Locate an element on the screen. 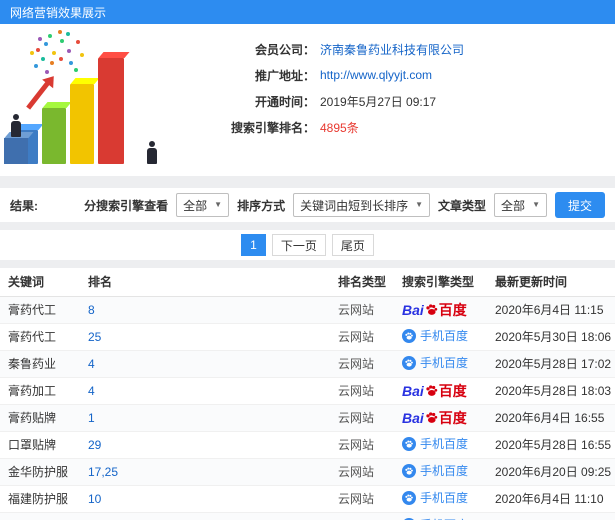 The width and height of the screenshot is (615, 520). table-row: 膏药代工 25 云网站 Bai 百度 手机百度 2020年5月30日 18:06 is located at coordinates (307, 336).